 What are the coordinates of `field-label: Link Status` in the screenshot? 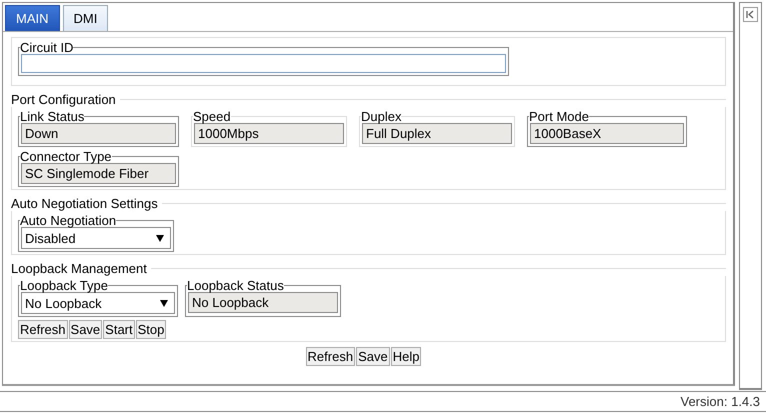 It's located at (52, 116).